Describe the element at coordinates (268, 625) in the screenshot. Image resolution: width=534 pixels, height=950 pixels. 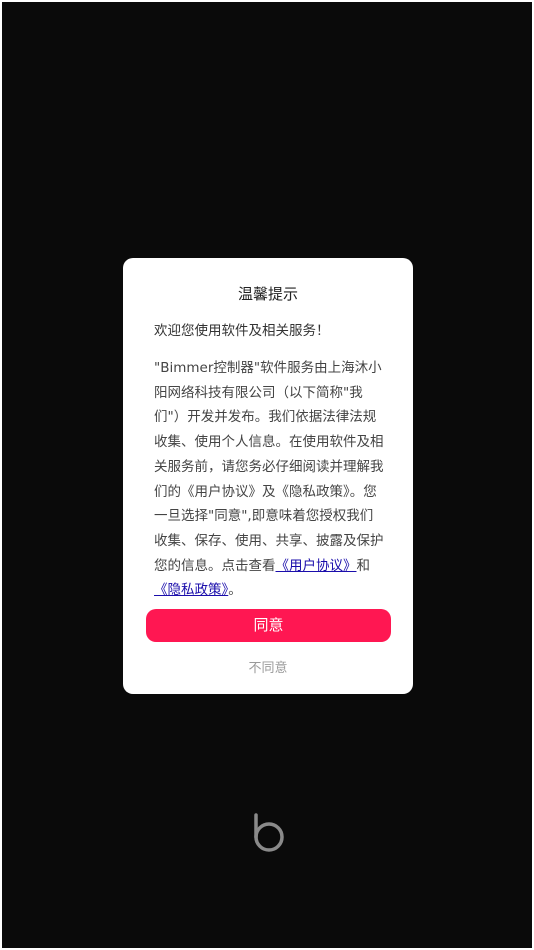
I see `agree-button: 同意` at that location.